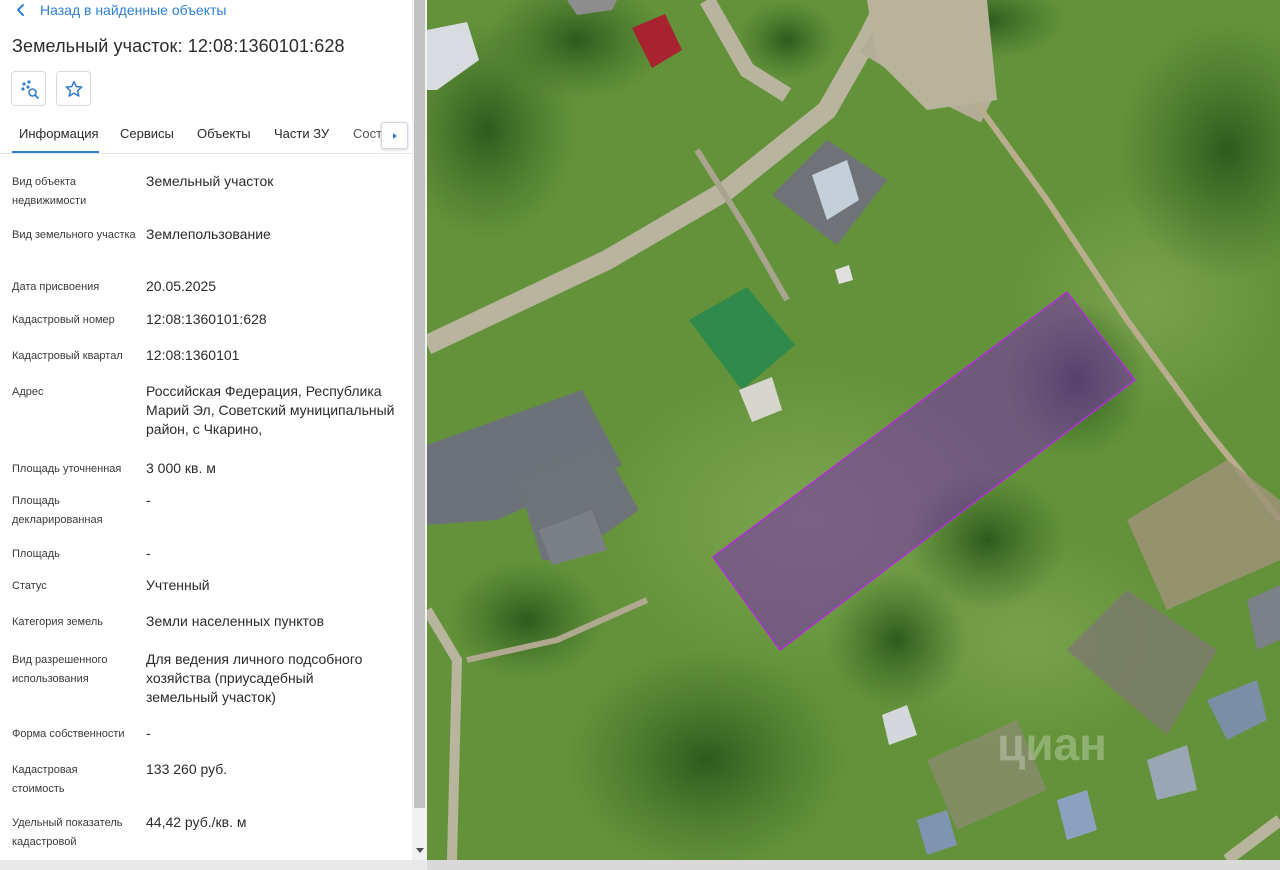 The width and height of the screenshot is (1280, 870). What do you see at coordinates (147, 133) in the screenshot?
I see `tab-services: Сервисы` at bounding box center [147, 133].